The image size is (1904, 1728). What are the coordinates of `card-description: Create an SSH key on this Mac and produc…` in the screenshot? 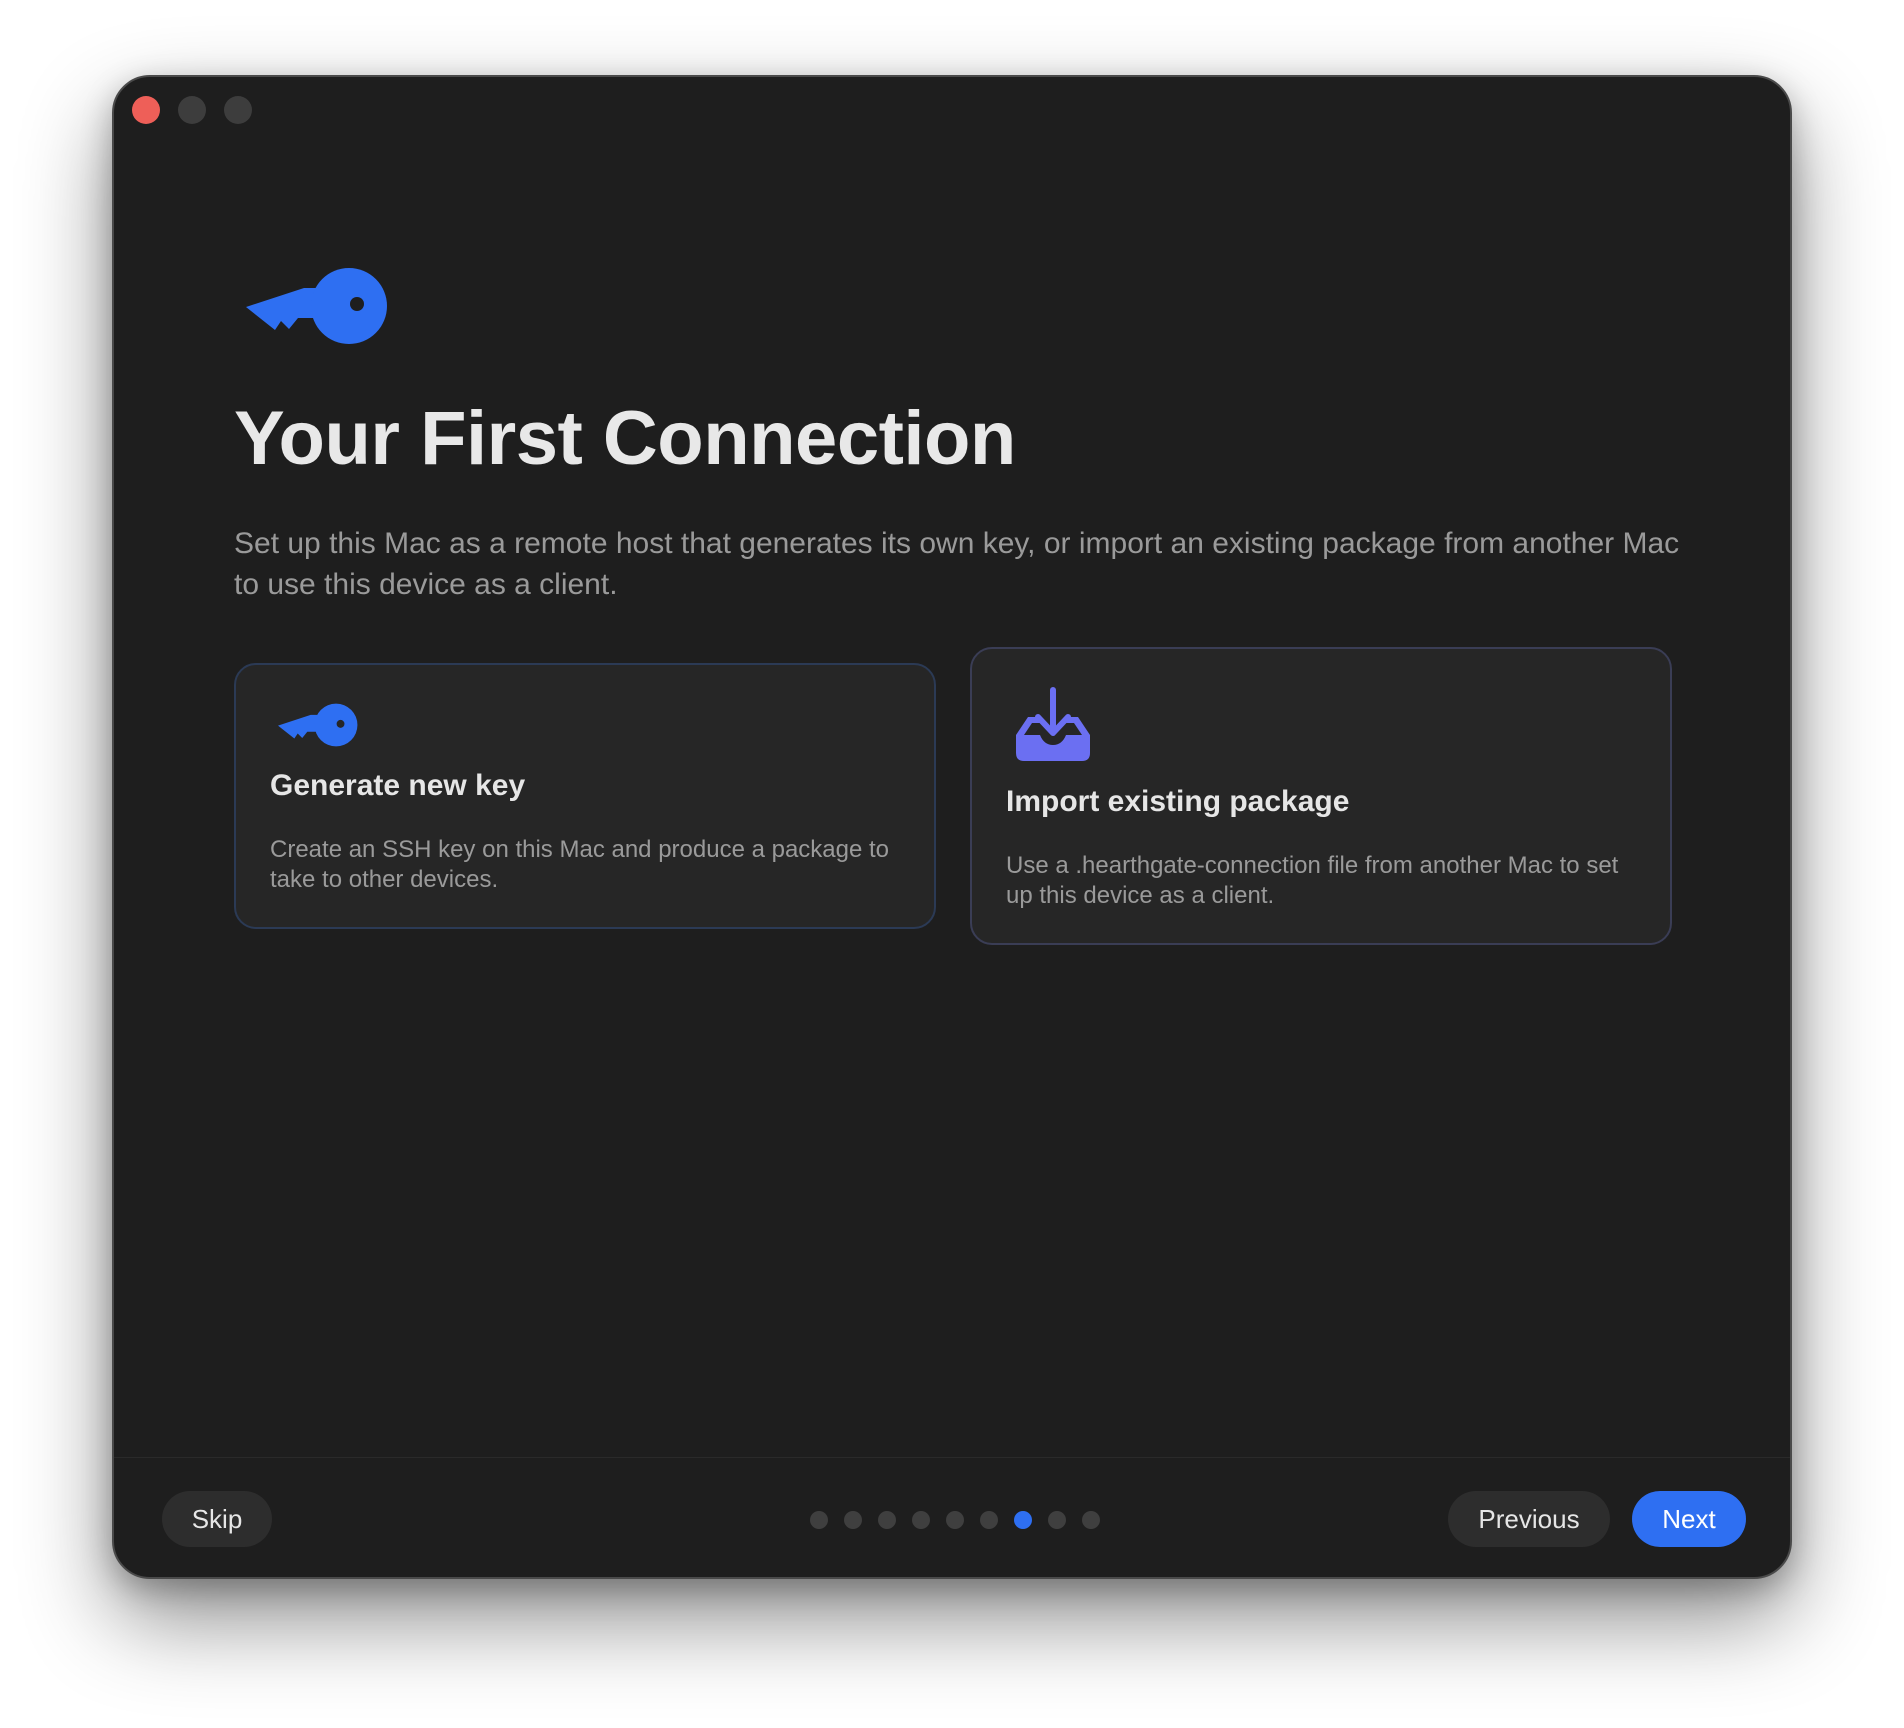 It's located at (580, 864).